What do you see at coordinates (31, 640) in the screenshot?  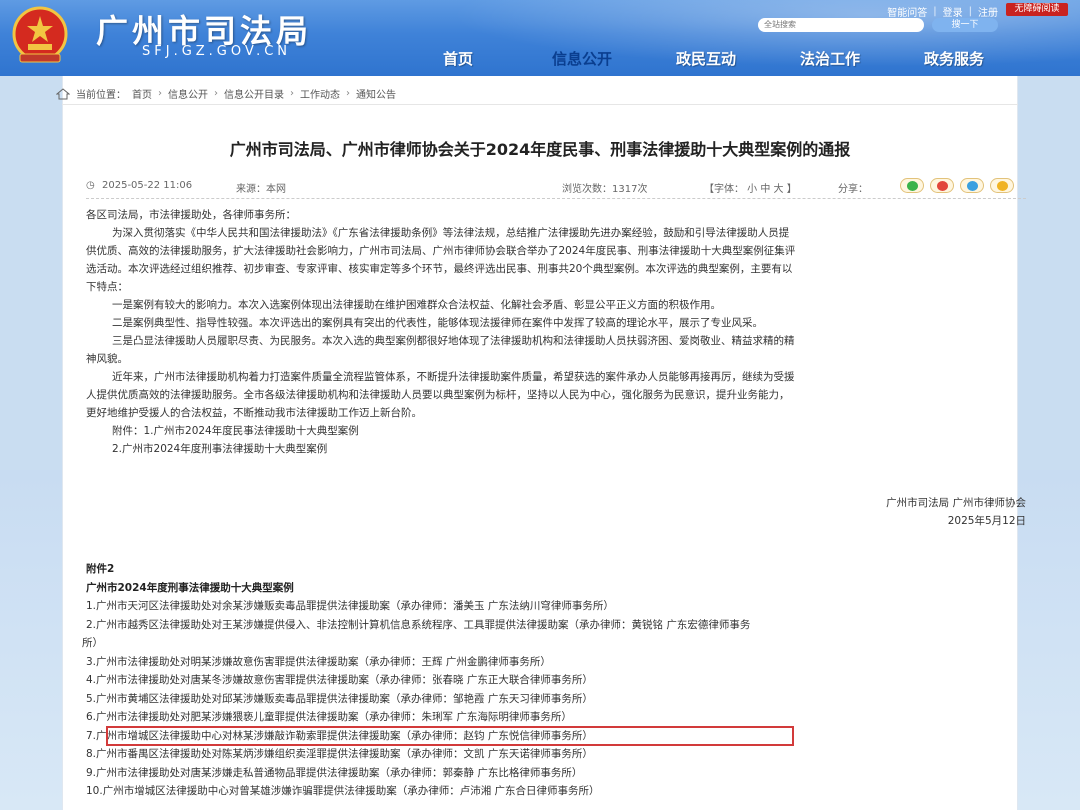 I see `side-decoration-left` at bounding box center [31, 640].